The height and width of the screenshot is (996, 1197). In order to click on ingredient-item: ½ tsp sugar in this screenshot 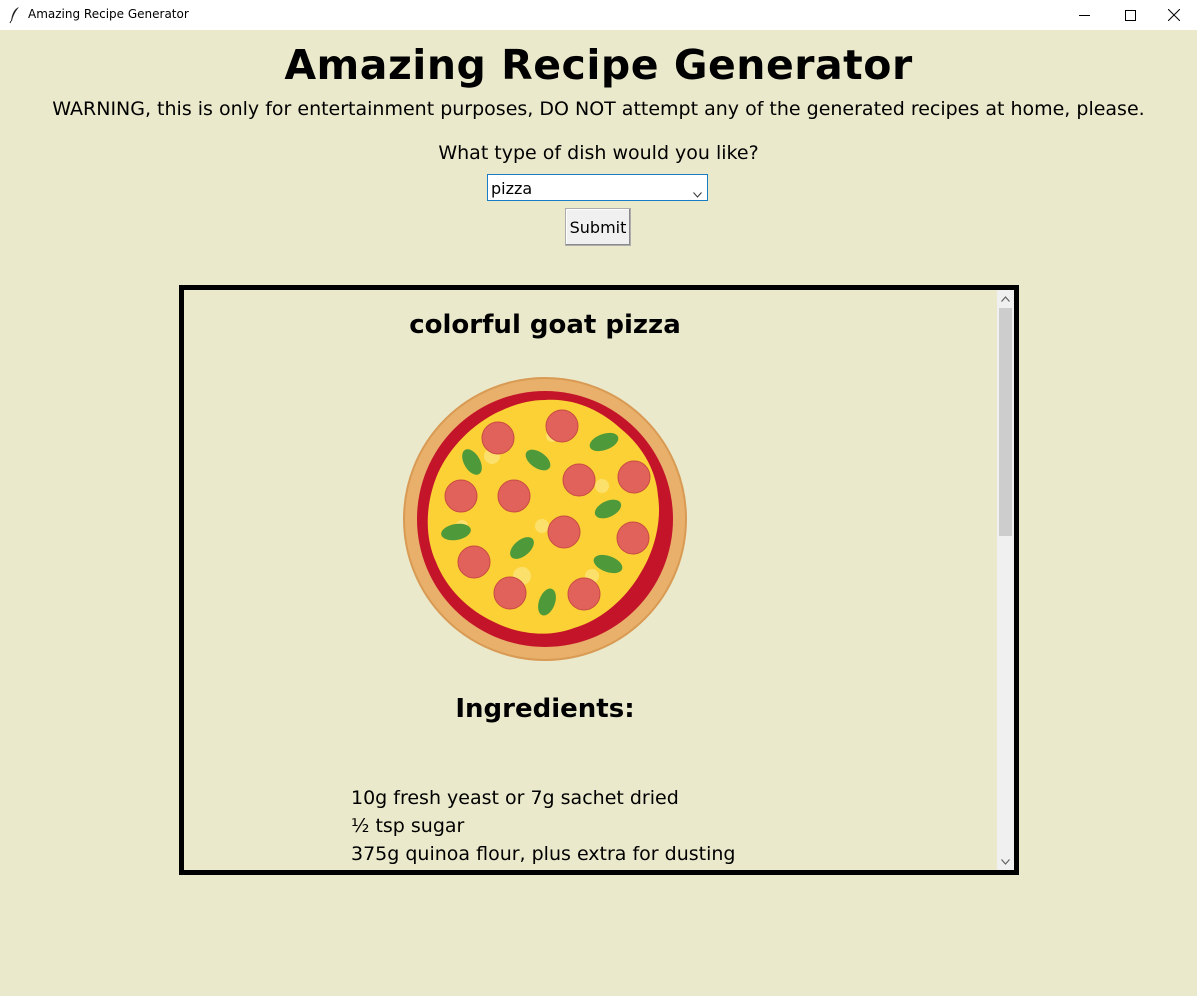, I will do `click(408, 826)`.